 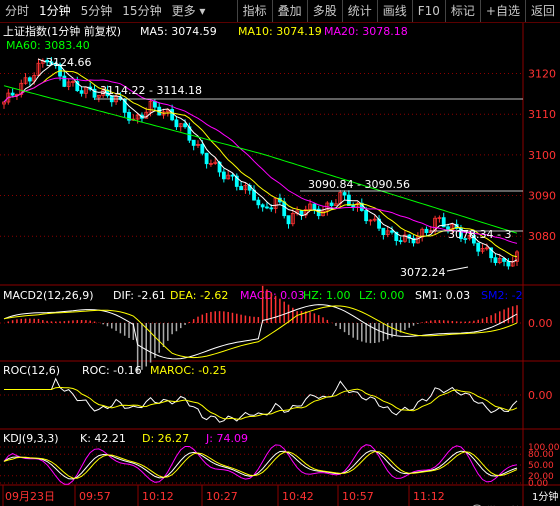 I want to click on macd-value-3: HZ: 1.00, so click(x=327, y=295).